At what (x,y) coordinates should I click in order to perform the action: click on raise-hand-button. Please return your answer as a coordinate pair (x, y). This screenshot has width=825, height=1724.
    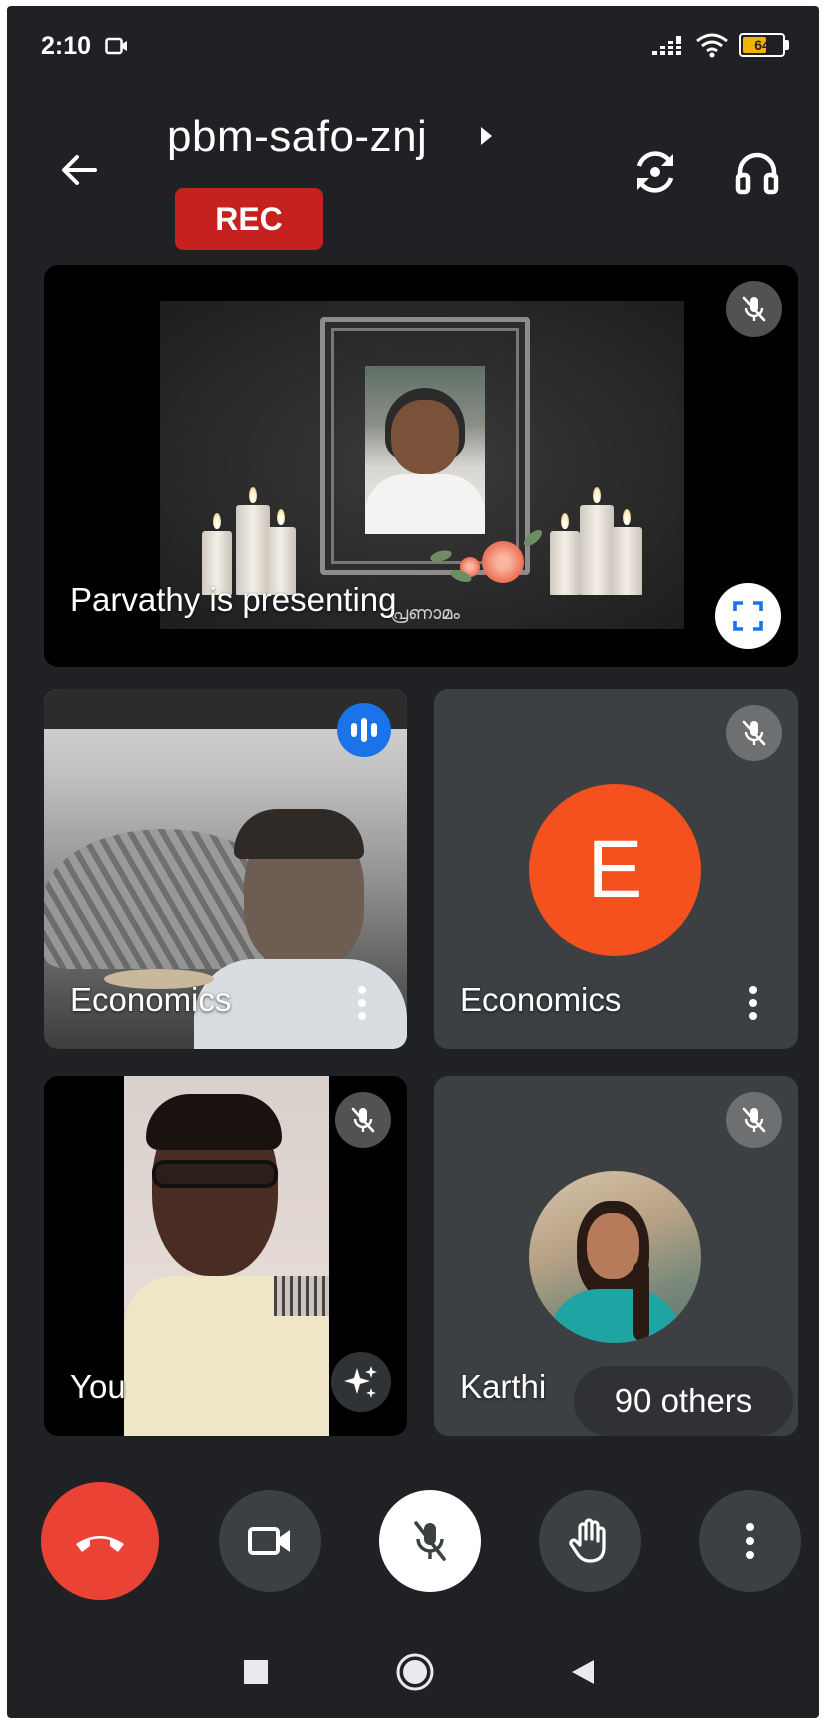
    Looking at the image, I should click on (590, 1541).